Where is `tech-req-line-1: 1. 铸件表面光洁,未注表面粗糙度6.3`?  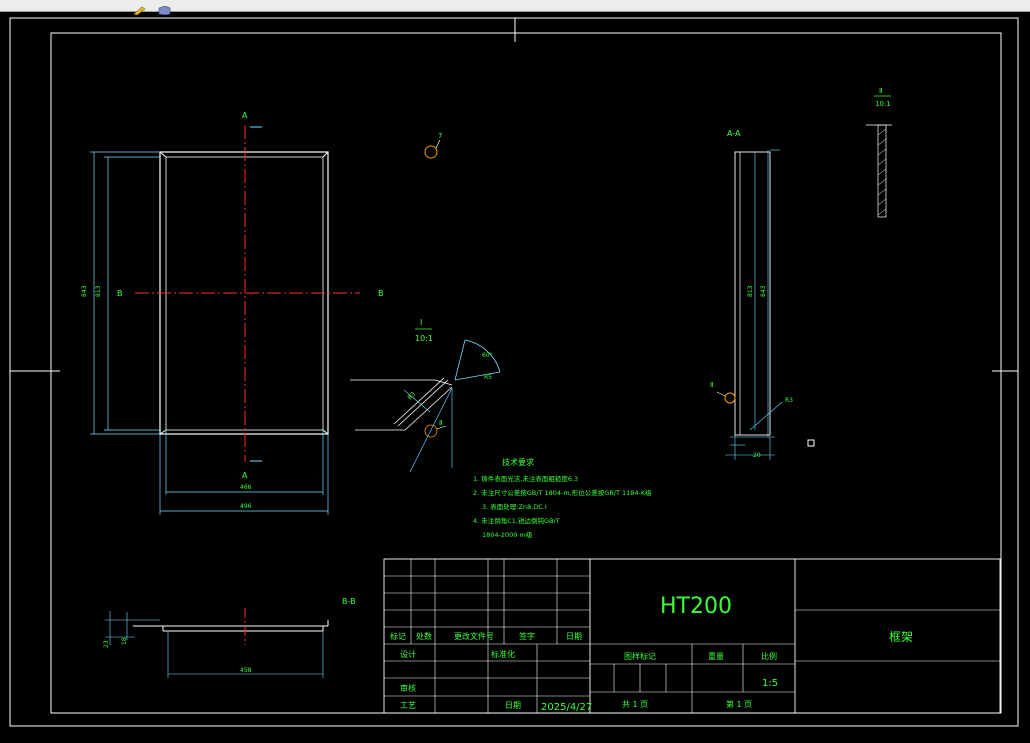 tech-req-line-1: 1. 铸件表面光洁,未注表面粗糙度6.3 is located at coordinates (525, 478).